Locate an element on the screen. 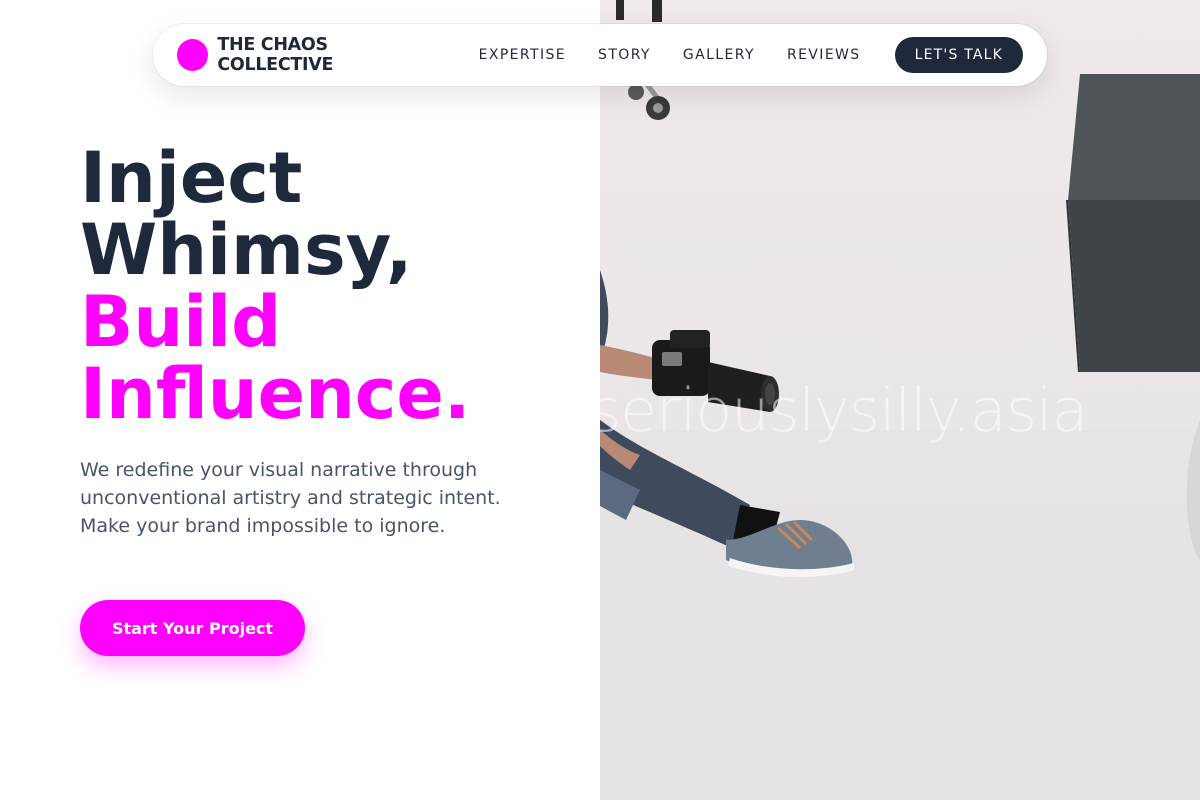  nav-link-gallery: GALLERY is located at coordinates (719, 55).